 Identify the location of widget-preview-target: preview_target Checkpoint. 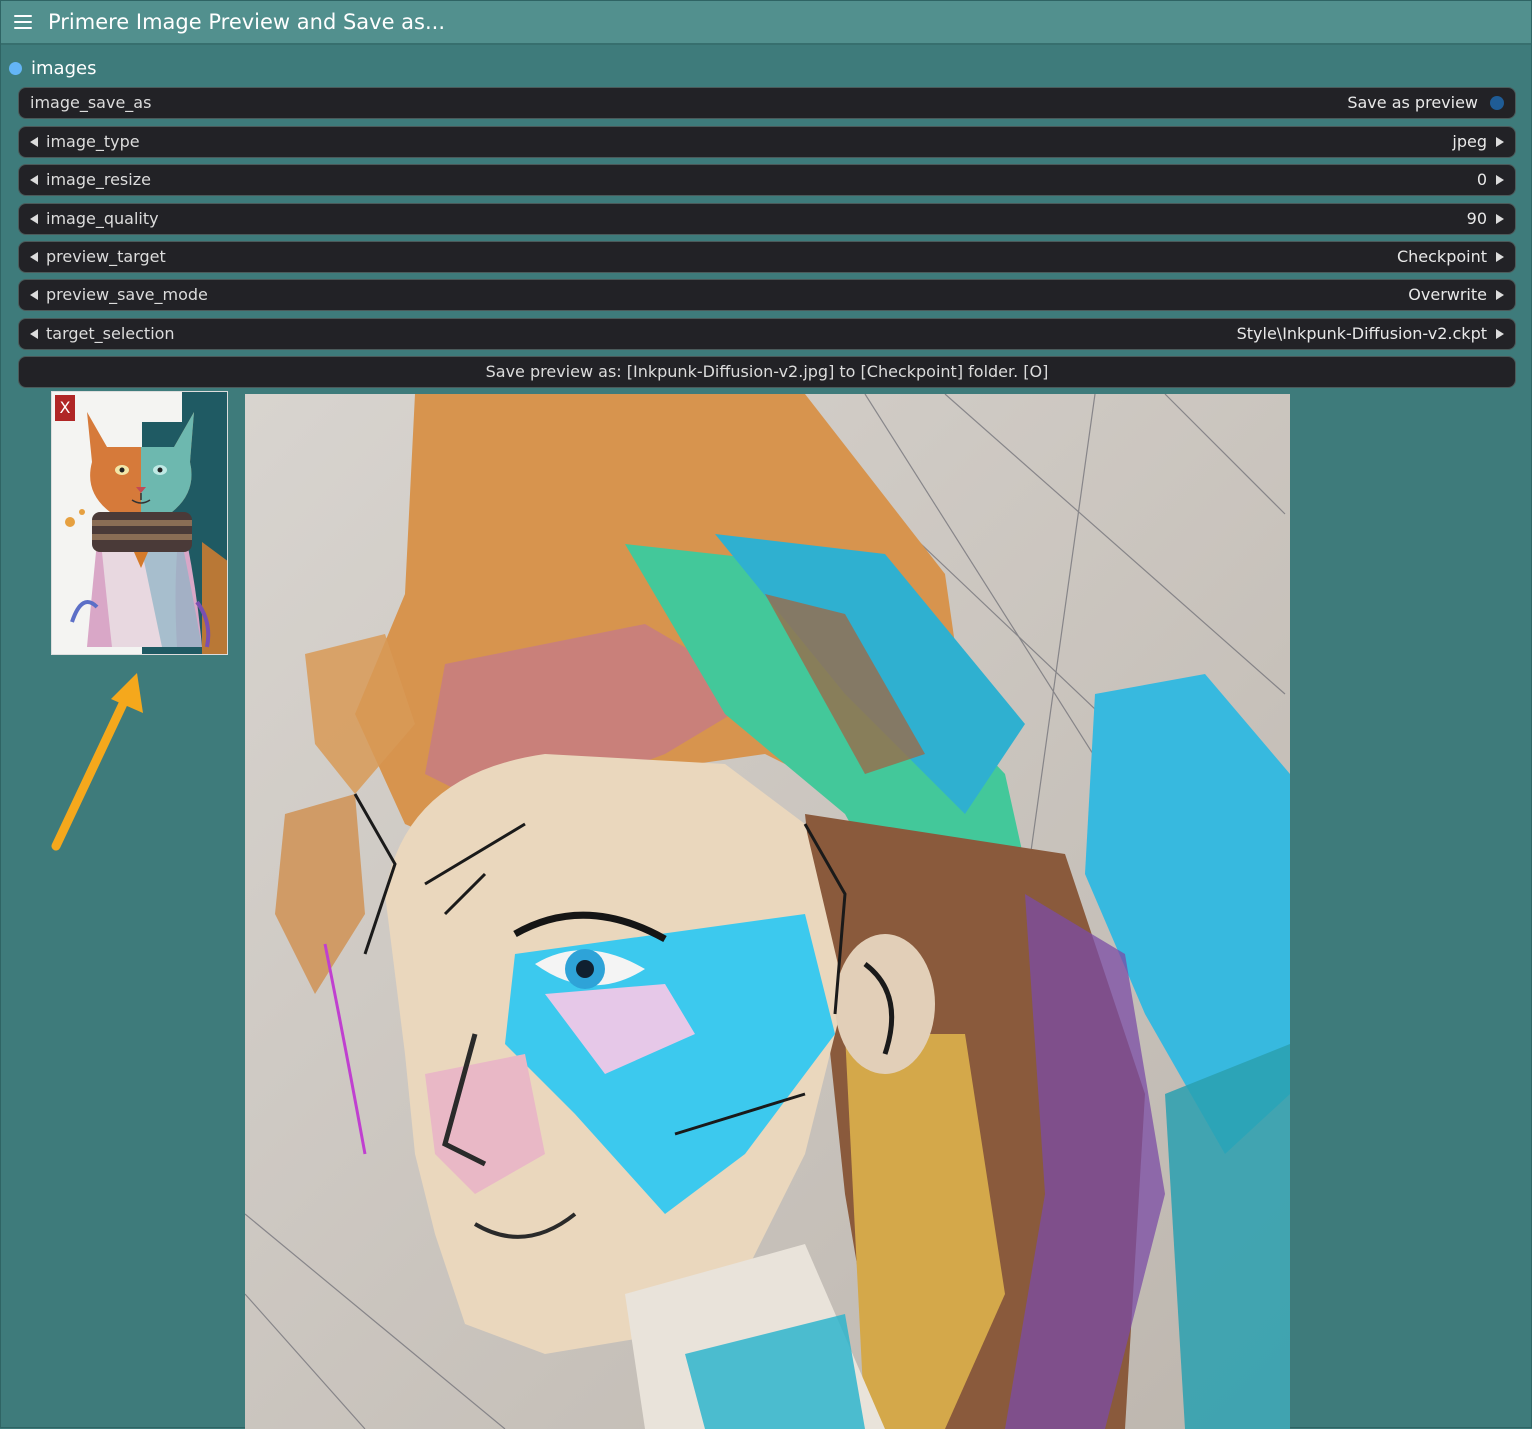
(767, 257).